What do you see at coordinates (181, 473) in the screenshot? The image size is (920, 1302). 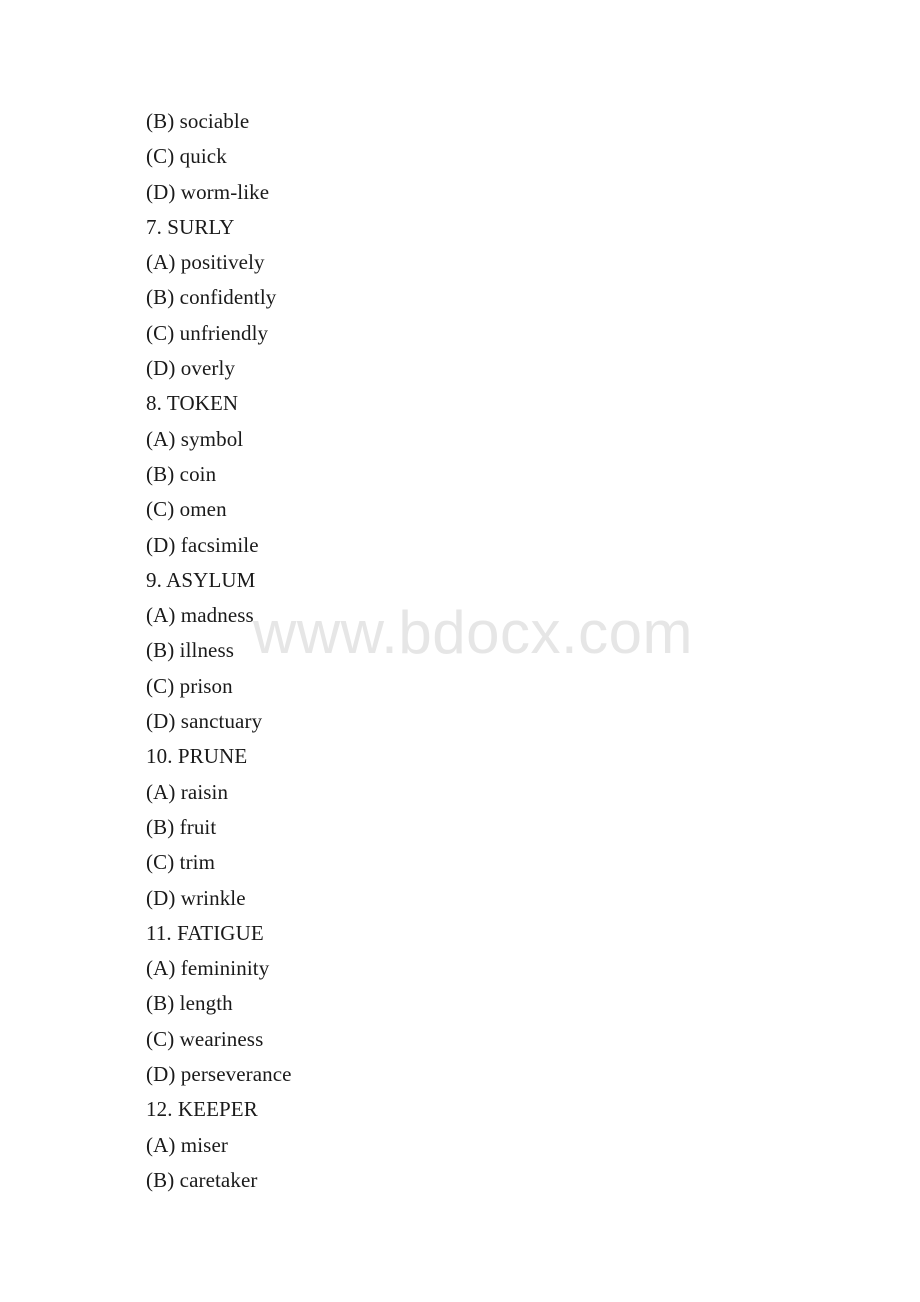 I see `answer-option: (B) coin` at bounding box center [181, 473].